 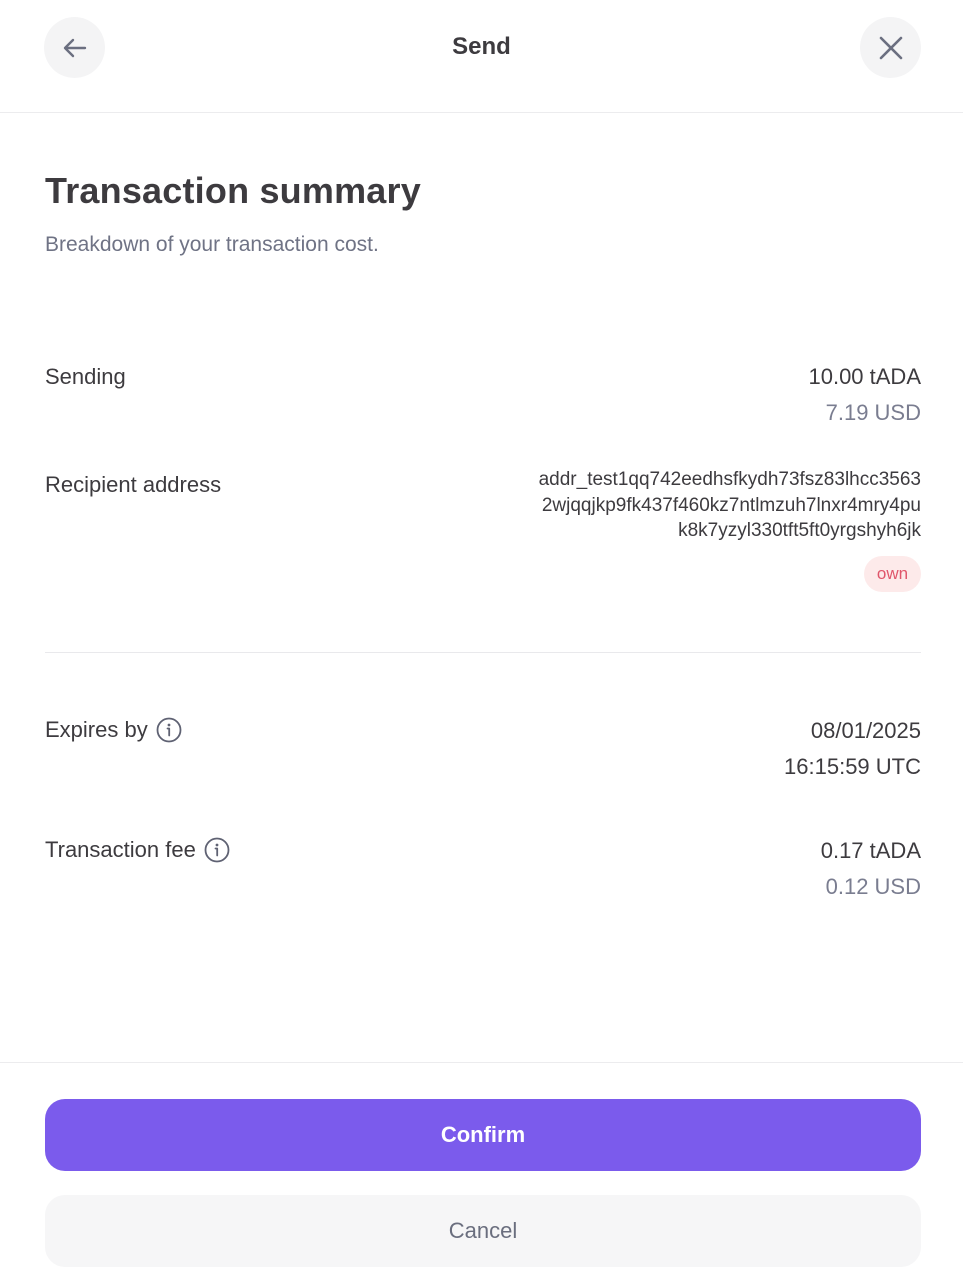 I want to click on address-line: k8k7yzyl330tft5ft0yrgshyh6jk, so click(x=799, y=530).